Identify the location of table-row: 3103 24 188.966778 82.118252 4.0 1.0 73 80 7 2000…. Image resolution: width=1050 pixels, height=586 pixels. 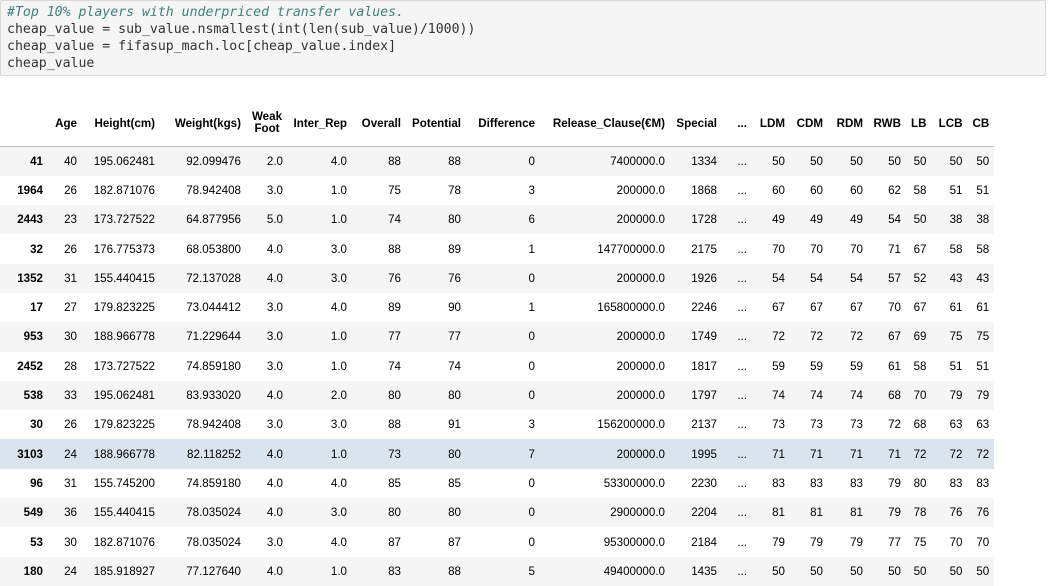
(497, 454).